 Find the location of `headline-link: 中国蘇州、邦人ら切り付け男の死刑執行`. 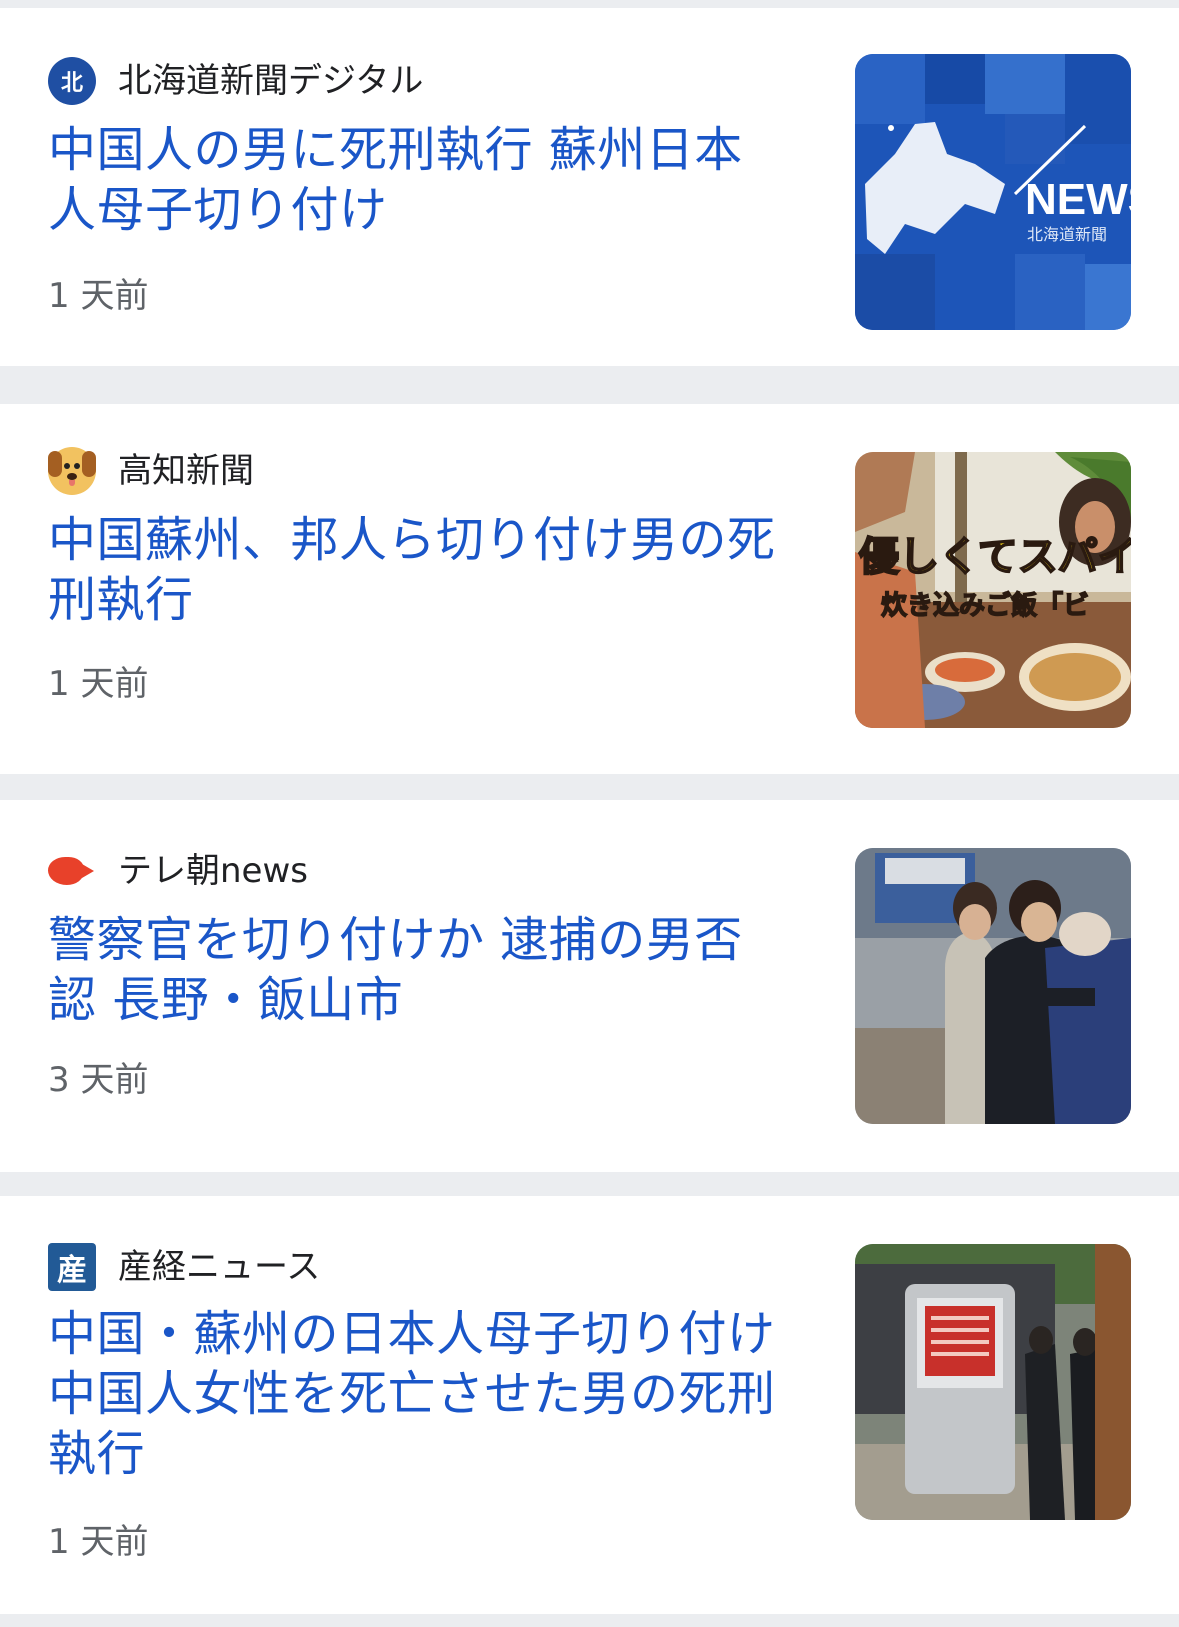

headline-link: 中国蘇州、邦人ら切り付け男の死刑執行 is located at coordinates (418, 570).